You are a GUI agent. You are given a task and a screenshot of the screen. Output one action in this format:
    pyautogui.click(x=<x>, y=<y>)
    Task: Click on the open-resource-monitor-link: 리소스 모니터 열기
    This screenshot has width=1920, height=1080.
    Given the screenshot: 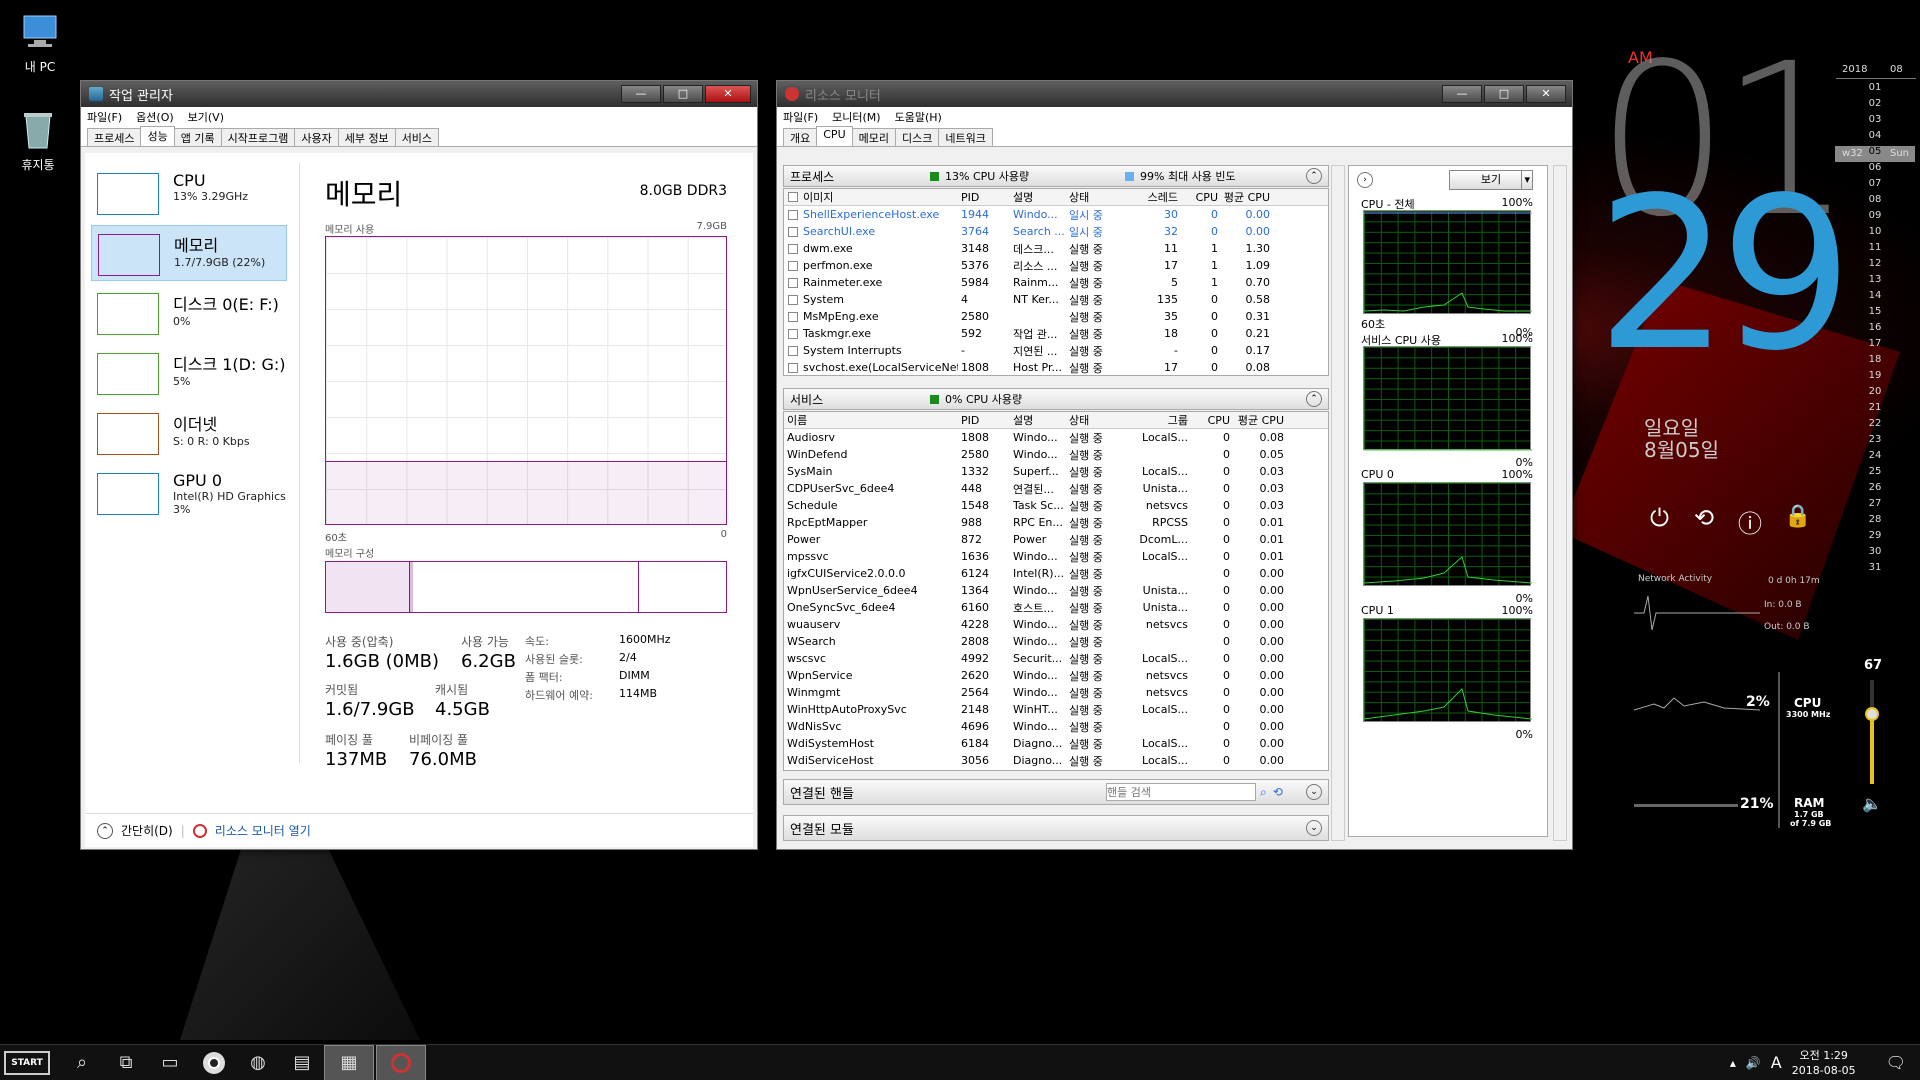 What is the action you would take?
    pyautogui.click(x=263, y=830)
    